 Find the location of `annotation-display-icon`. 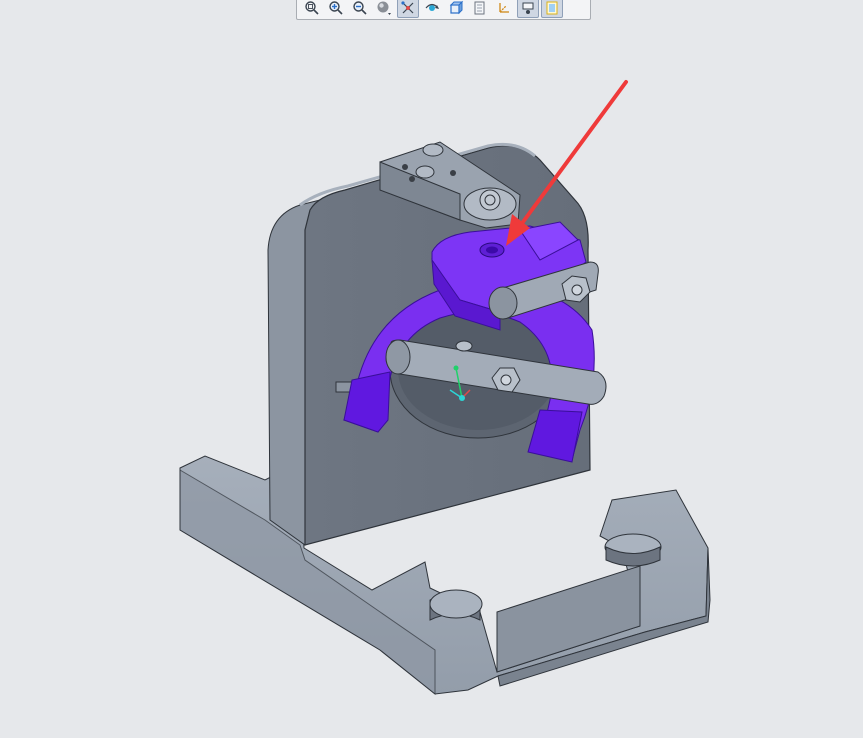

annotation-display-icon is located at coordinates (528, 9).